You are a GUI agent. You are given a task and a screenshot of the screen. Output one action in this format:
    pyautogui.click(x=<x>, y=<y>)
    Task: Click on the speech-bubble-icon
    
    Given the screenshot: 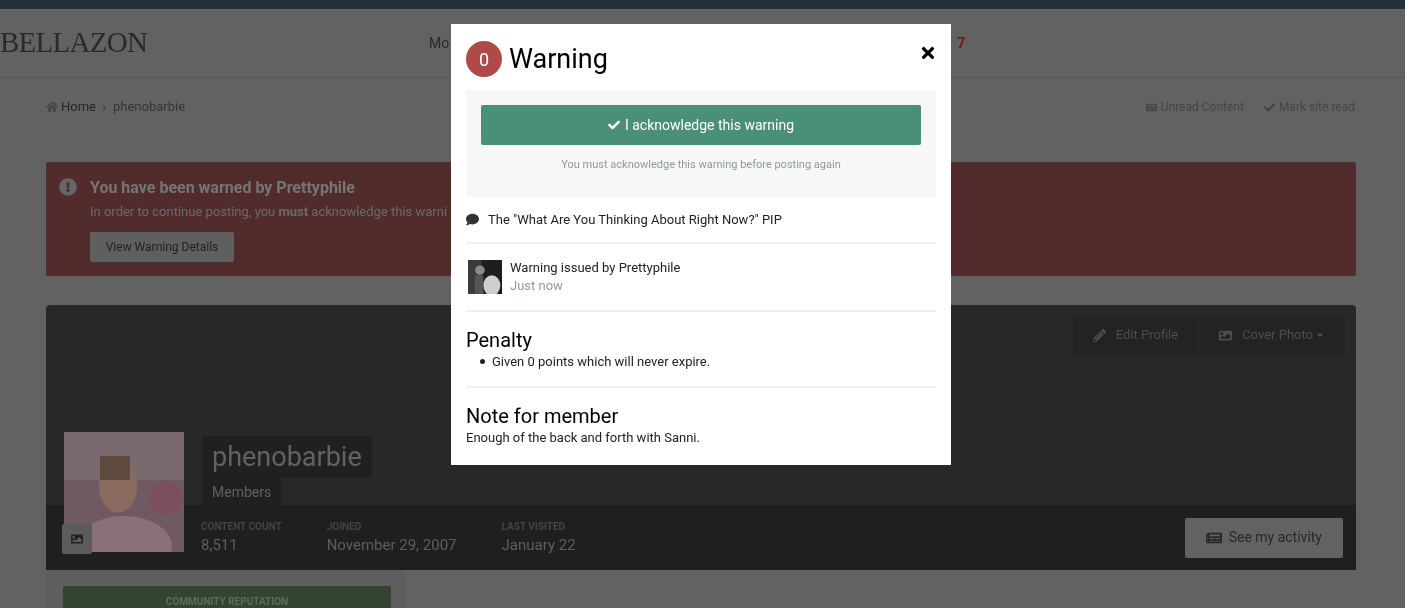 What is the action you would take?
    pyautogui.click(x=472, y=219)
    